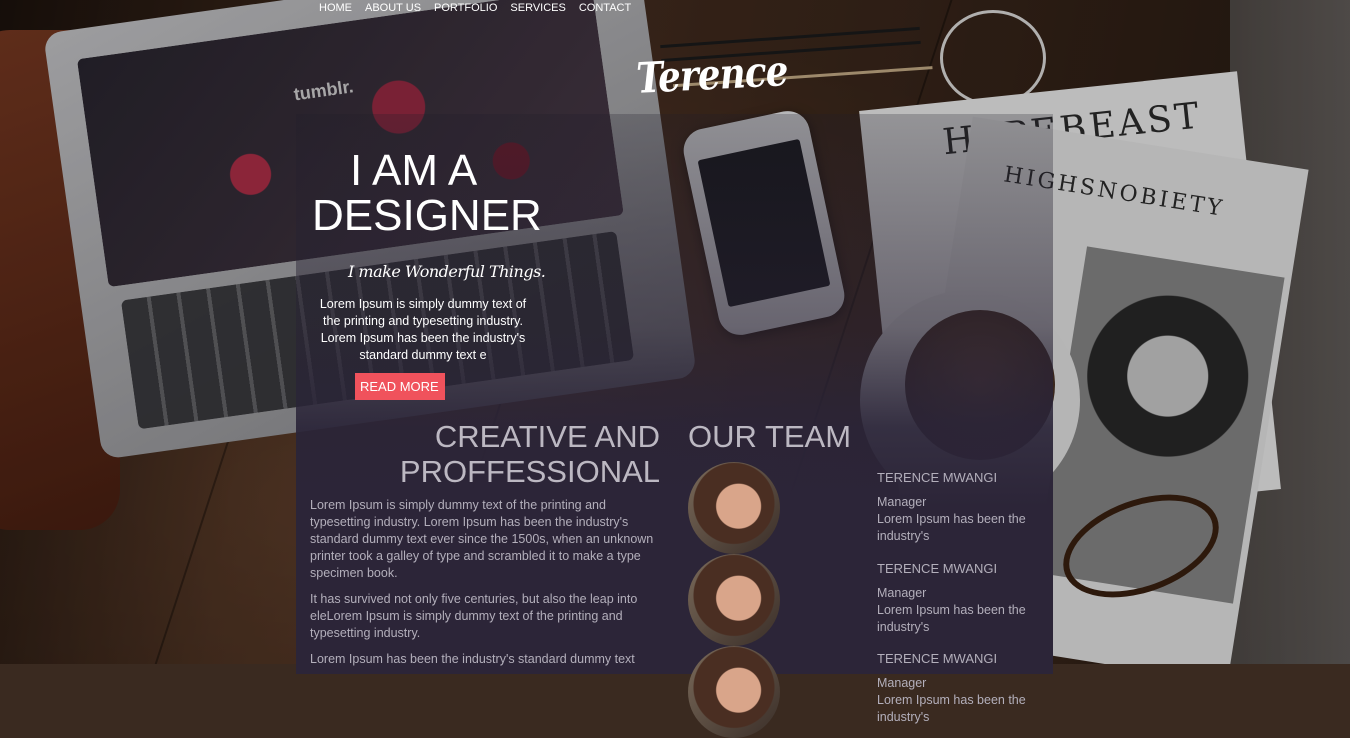 The height and width of the screenshot is (738, 1350). Describe the element at coordinates (537, 8) in the screenshot. I see `nav-services: SERVICES` at that location.